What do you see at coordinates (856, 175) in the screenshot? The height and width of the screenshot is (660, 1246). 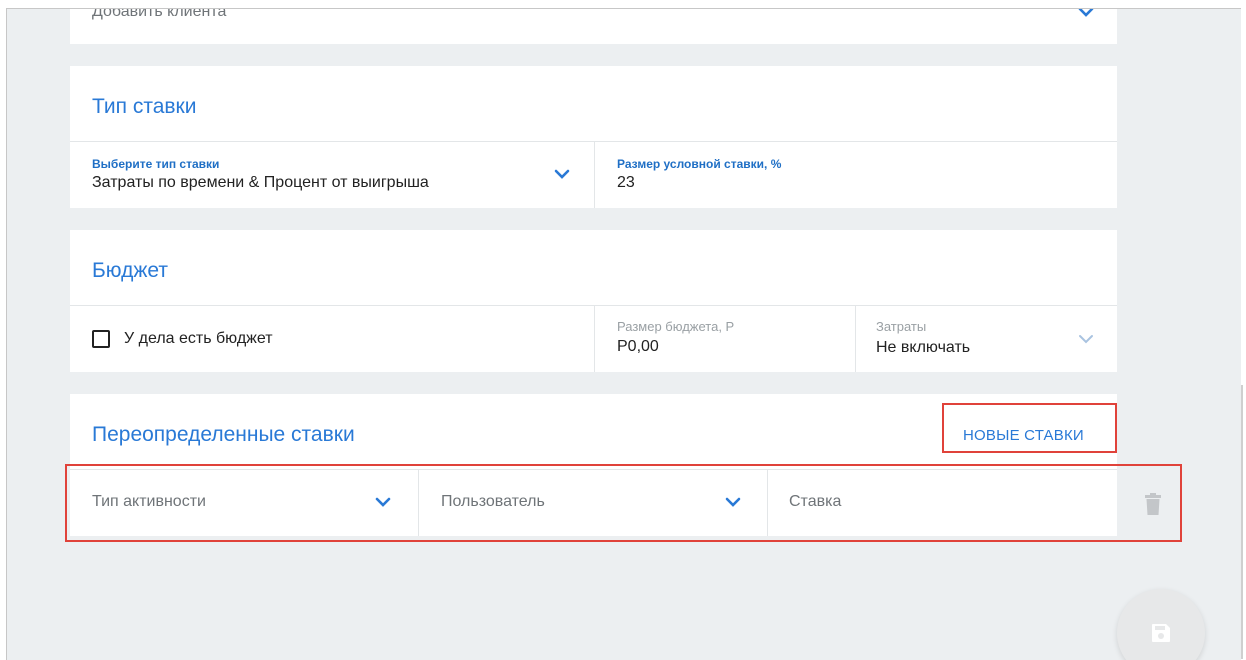 I see `contingency-rate-field: Размер условной ставки, % 23` at bounding box center [856, 175].